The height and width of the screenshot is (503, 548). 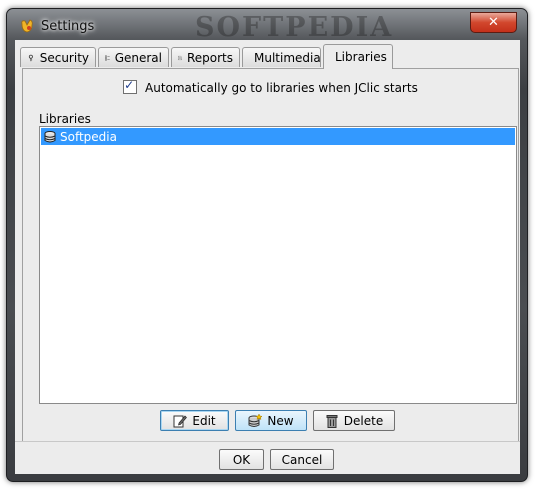 I want to click on new-button: New, so click(x=271, y=420).